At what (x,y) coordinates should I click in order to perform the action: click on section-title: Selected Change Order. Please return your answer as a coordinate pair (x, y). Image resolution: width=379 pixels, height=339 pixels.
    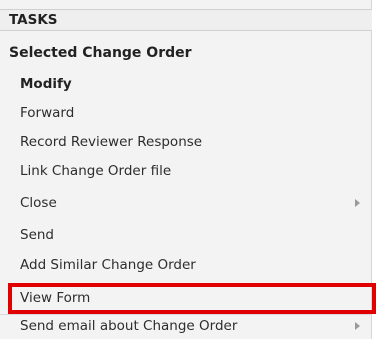
    Looking at the image, I should click on (100, 53).